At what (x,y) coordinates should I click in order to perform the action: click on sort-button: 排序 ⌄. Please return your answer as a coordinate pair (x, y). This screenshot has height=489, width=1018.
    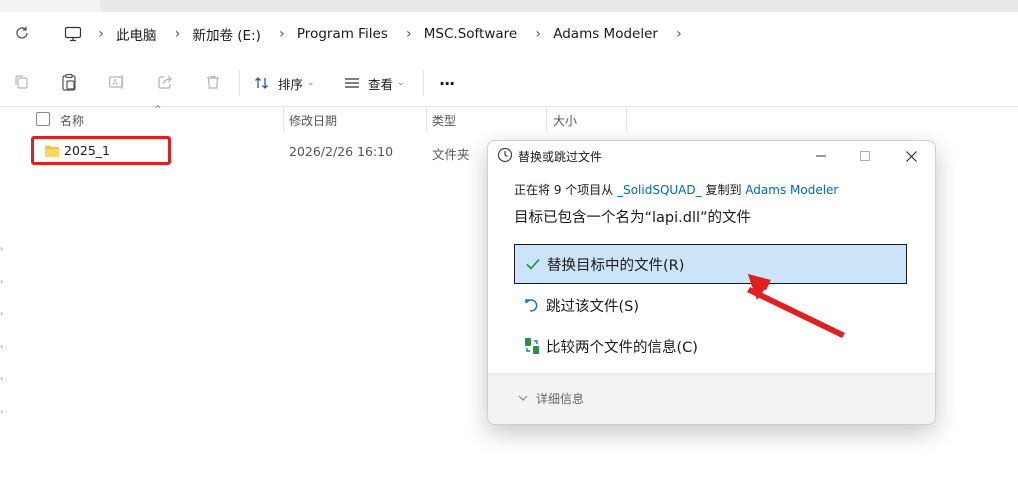
    Looking at the image, I should click on (284, 83).